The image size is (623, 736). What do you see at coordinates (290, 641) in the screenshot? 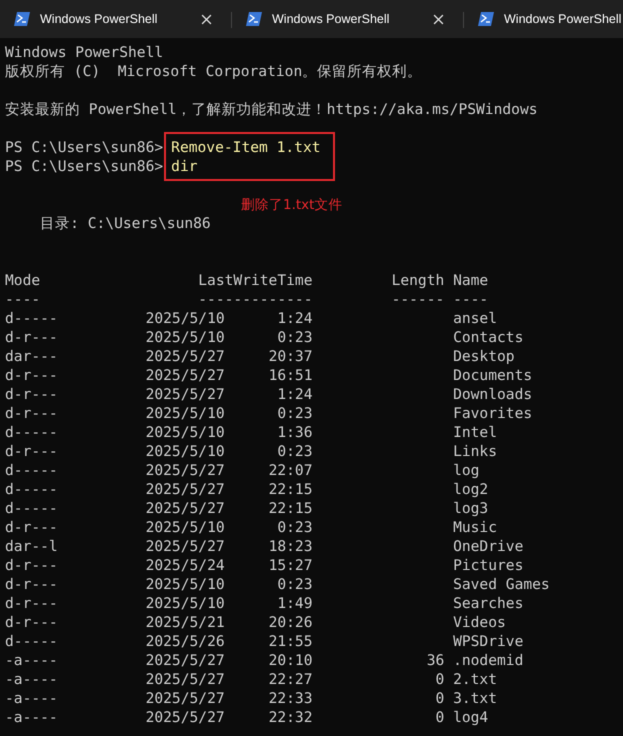
I see `table-cell: 21:55` at bounding box center [290, 641].